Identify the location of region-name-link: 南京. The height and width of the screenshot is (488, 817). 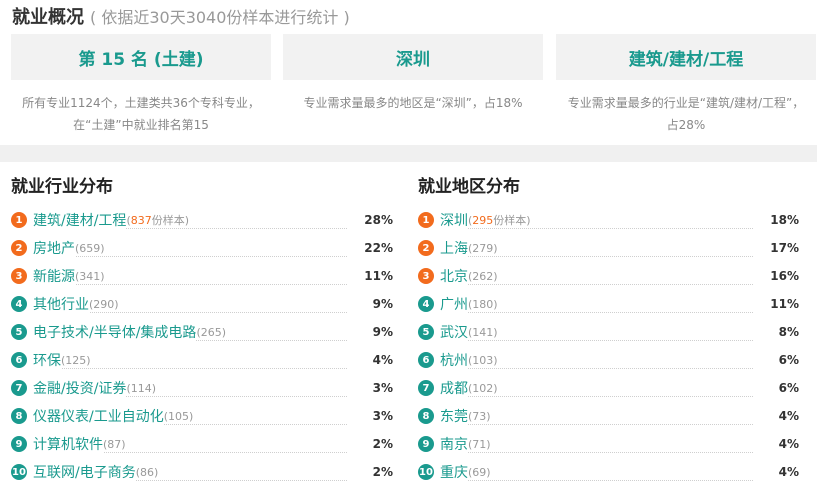
(454, 444).